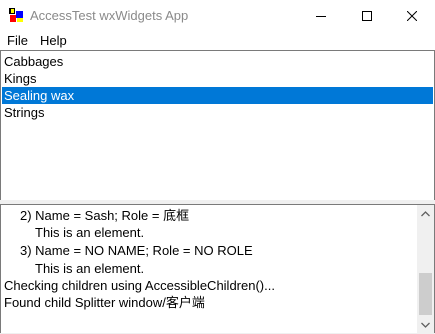 The height and width of the screenshot is (334, 435). I want to click on scroll-down-button, so click(425, 324).